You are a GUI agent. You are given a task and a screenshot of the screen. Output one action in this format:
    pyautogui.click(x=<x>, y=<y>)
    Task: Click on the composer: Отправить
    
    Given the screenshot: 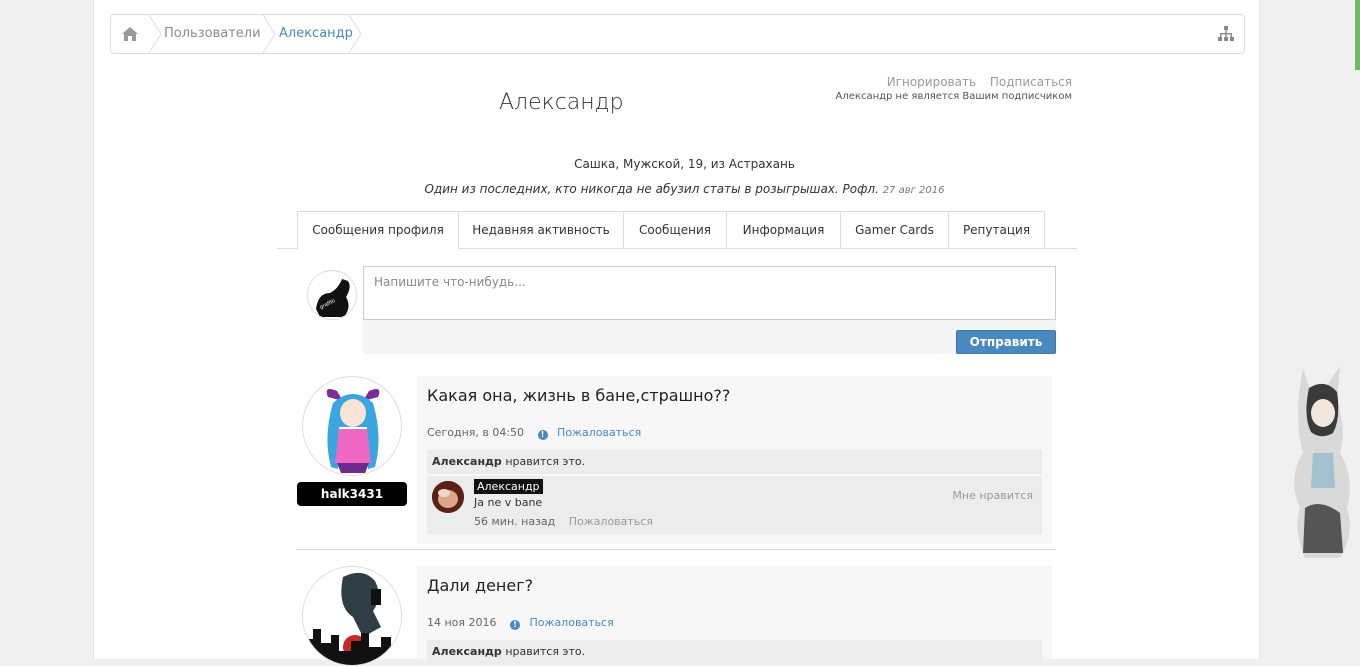 What is the action you would take?
    pyautogui.click(x=709, y=310)
    